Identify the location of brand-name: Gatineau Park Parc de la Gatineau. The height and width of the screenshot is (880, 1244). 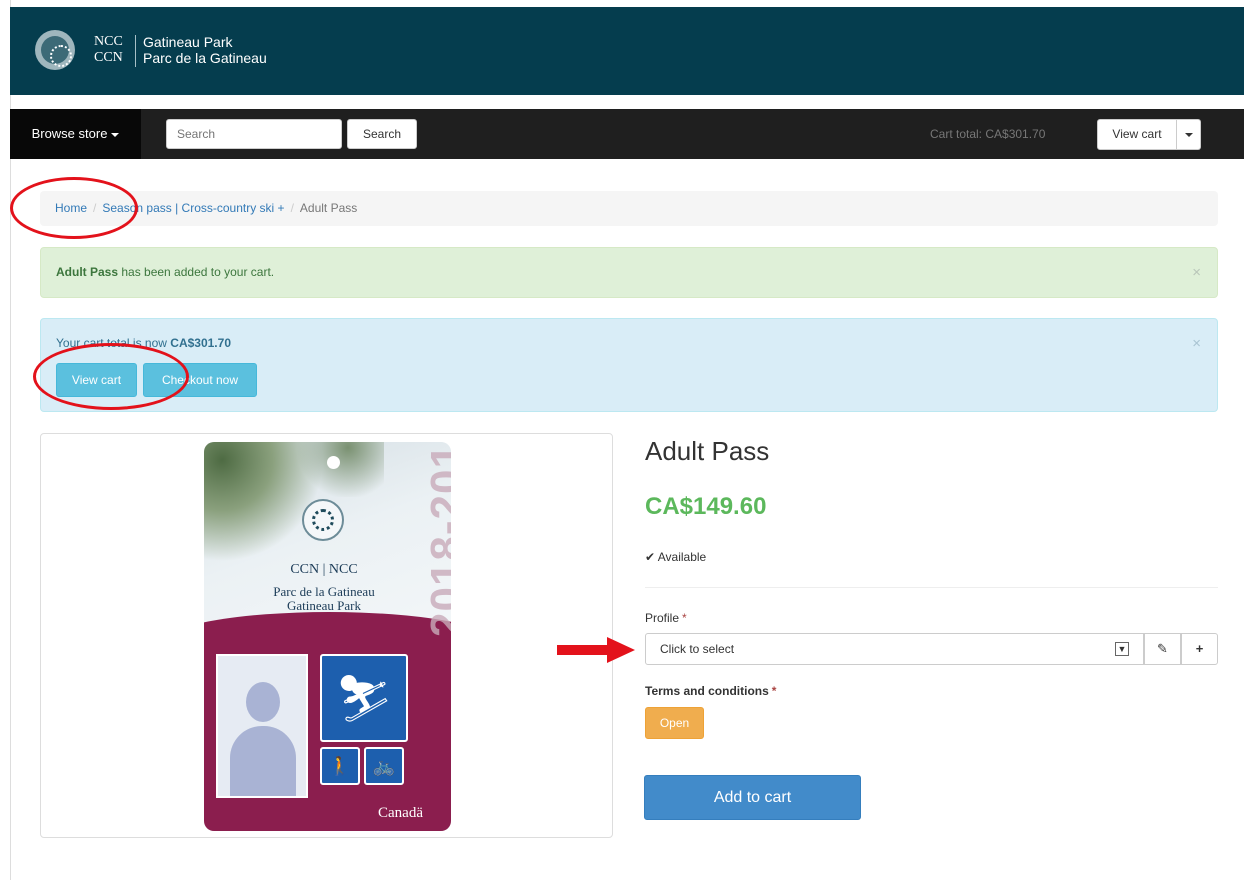
(205, 50).